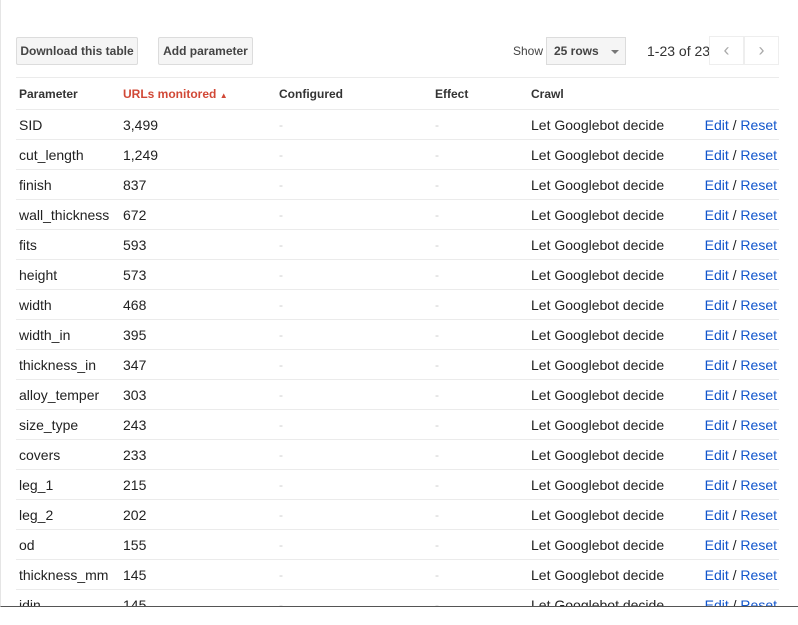 The height and width of the screenshot is (625, 798). What do you see at coordinates (198, 244) in the screenshot?
I see `urls-monitored: 593` at bounding box center [198, 244].